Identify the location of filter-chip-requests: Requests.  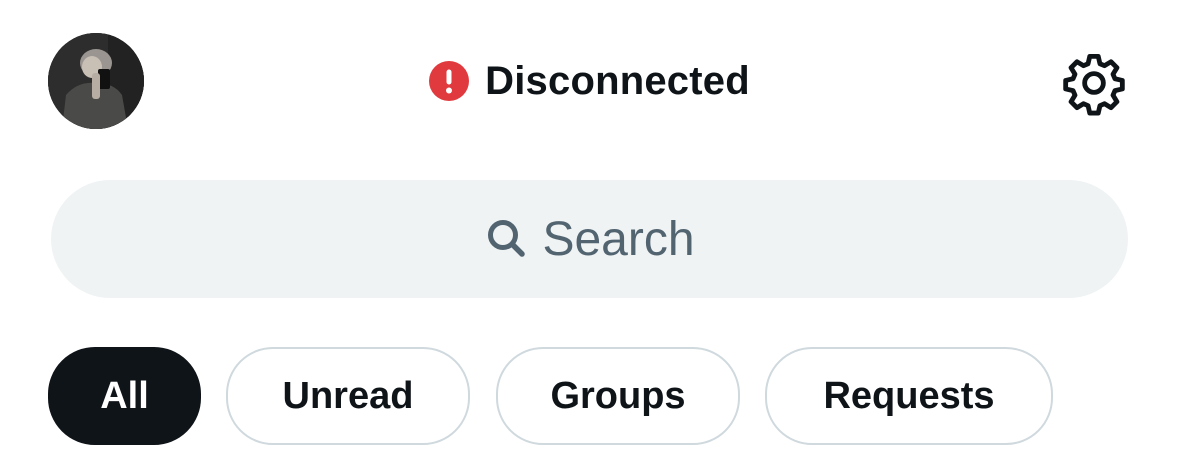
(909, 396).